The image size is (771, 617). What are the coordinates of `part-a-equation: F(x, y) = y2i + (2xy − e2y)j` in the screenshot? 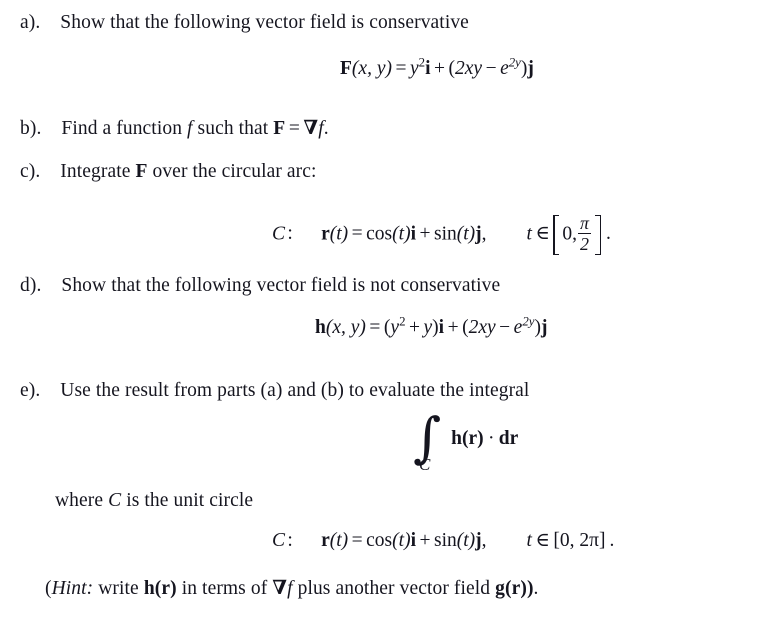 It's located at (437, 67).